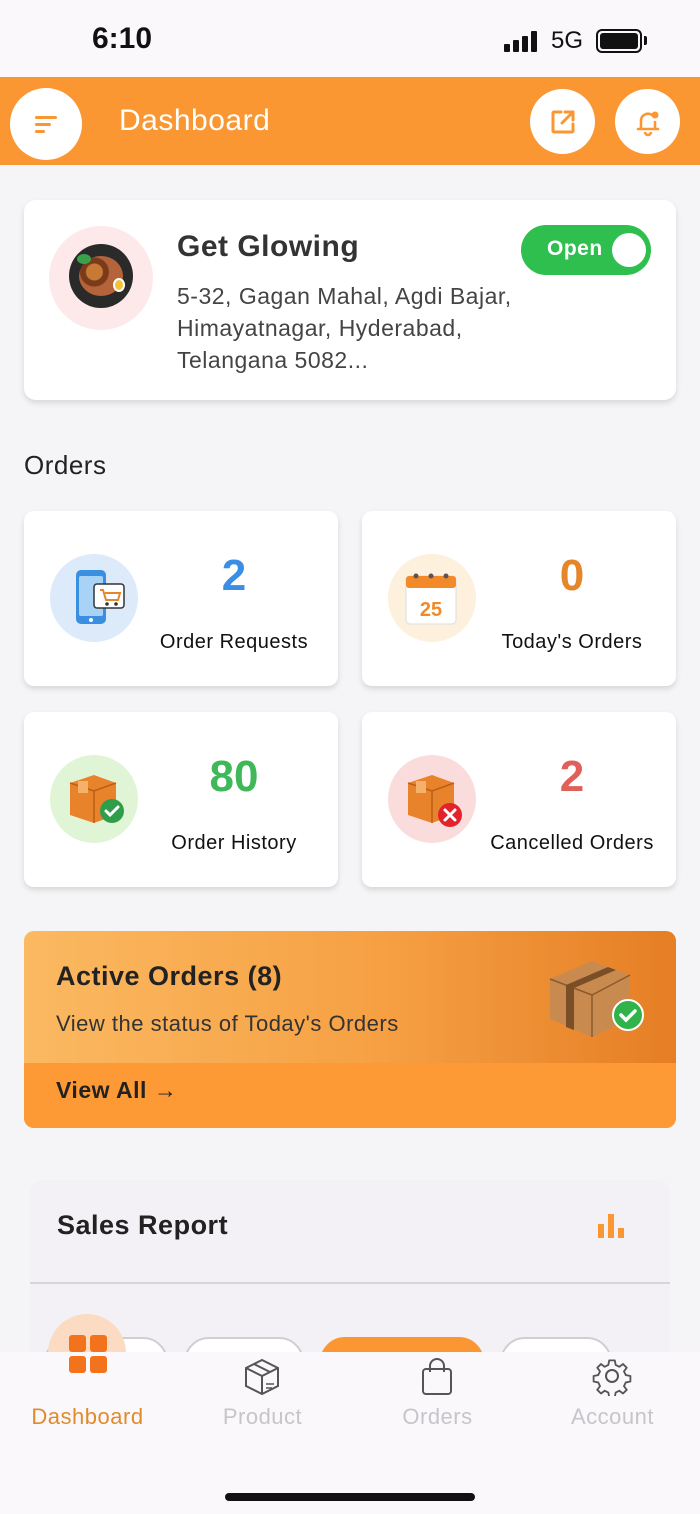 The width and height of the screenshot is (700, 1514). What do you see at coordinates (350, 1095) in the screenshot?
I see `view-all-bar: View All →` at bounding box center [350, 1095].